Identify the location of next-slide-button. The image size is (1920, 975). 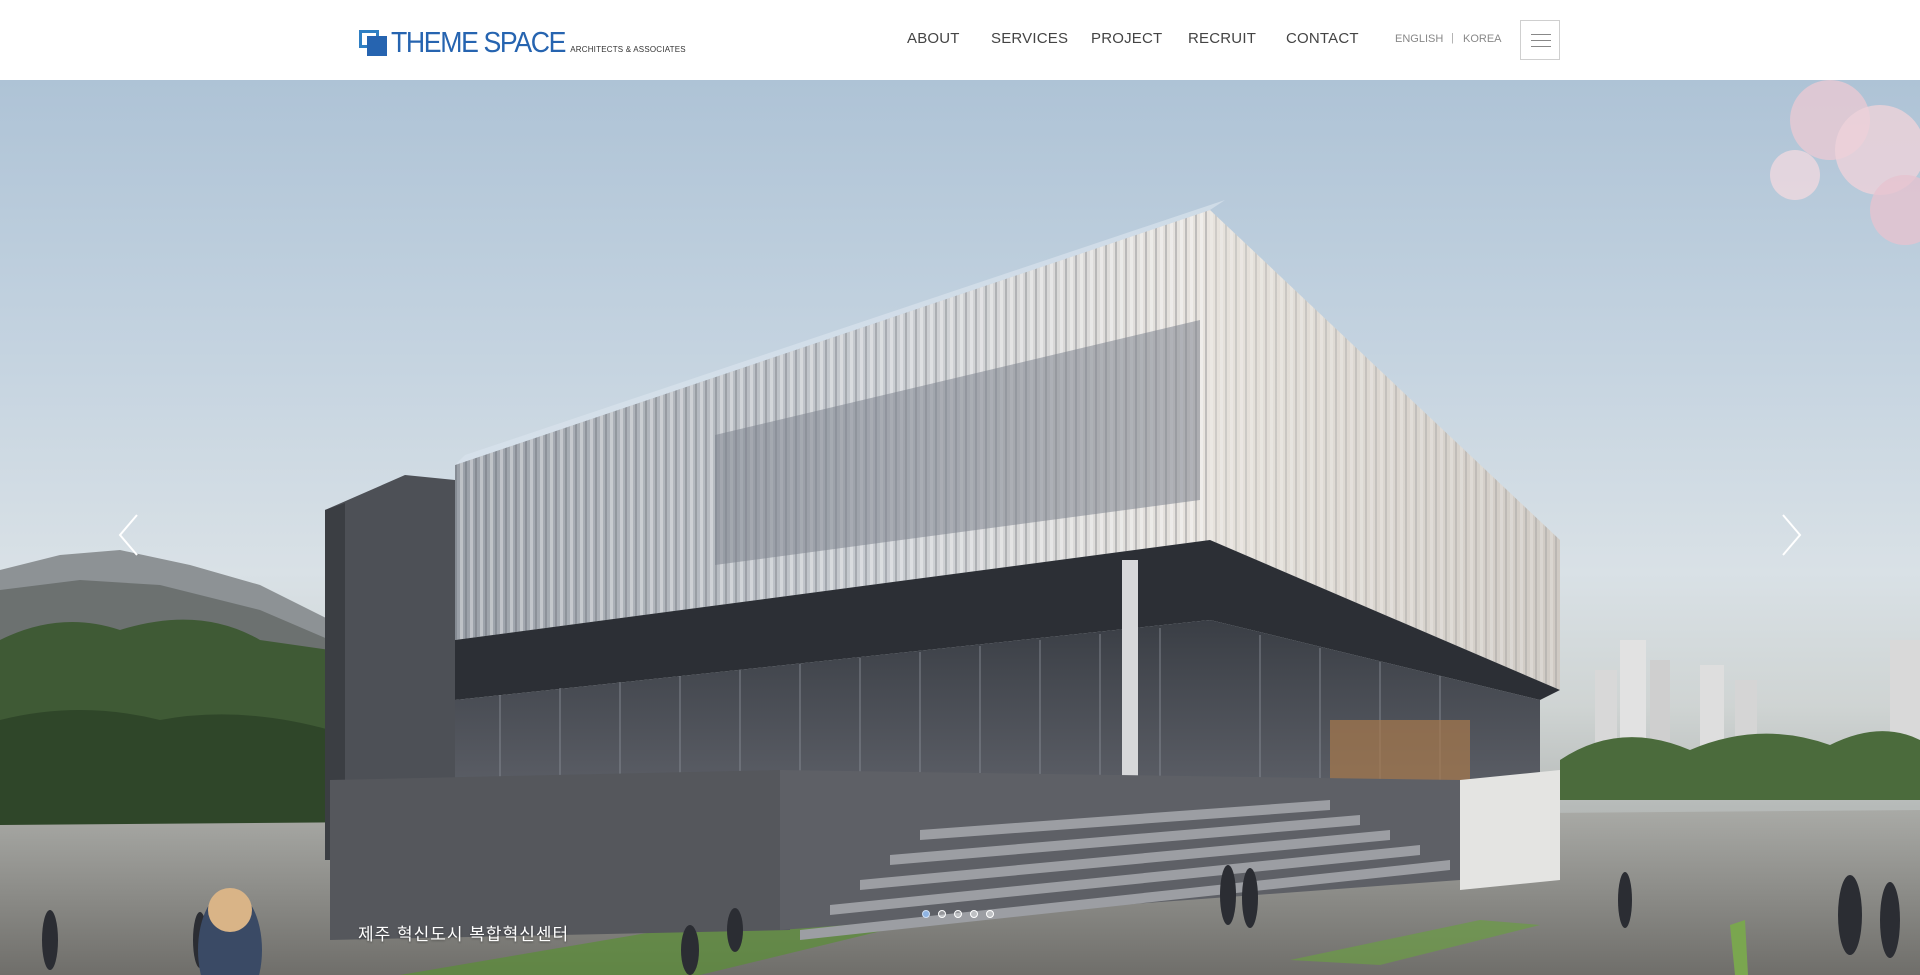
(1790, 535).